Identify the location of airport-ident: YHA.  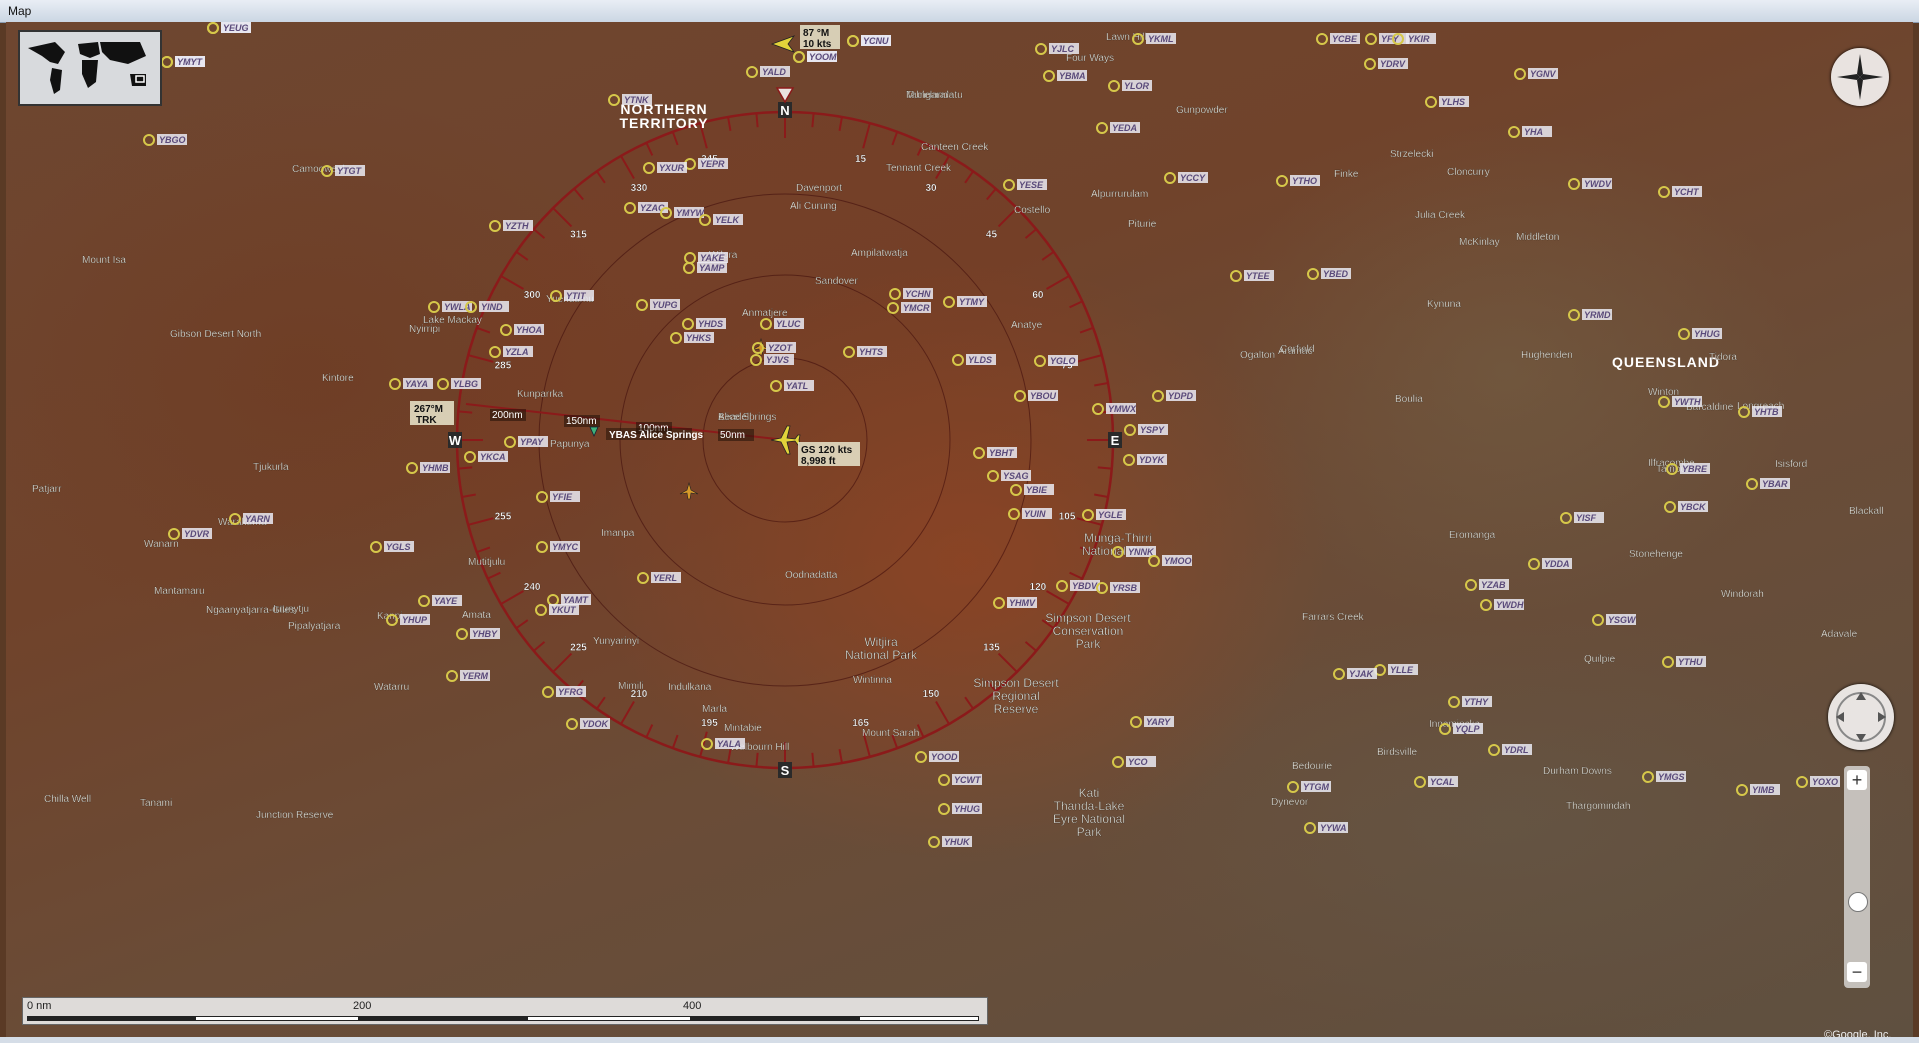
(1533, 132).